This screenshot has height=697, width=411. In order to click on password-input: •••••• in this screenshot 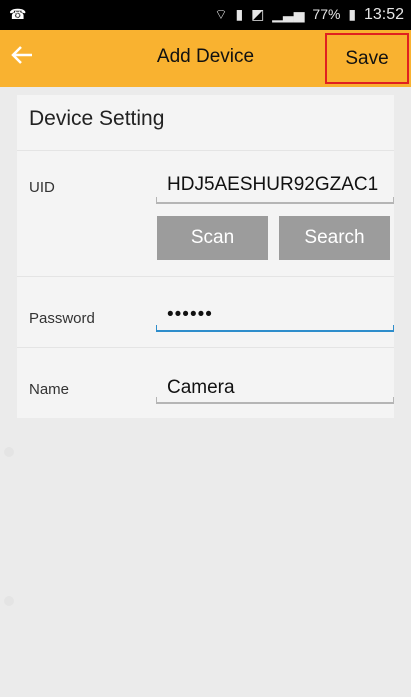, I will do `click(190, 315)`.